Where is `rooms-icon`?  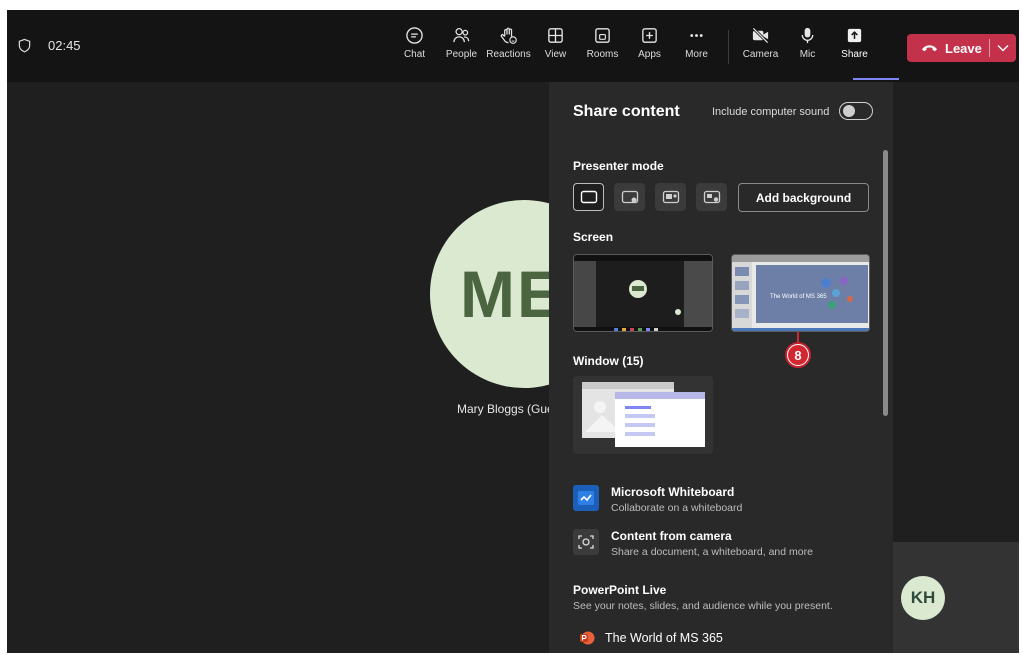 rooms-icon is located at coordinates (602, 35).